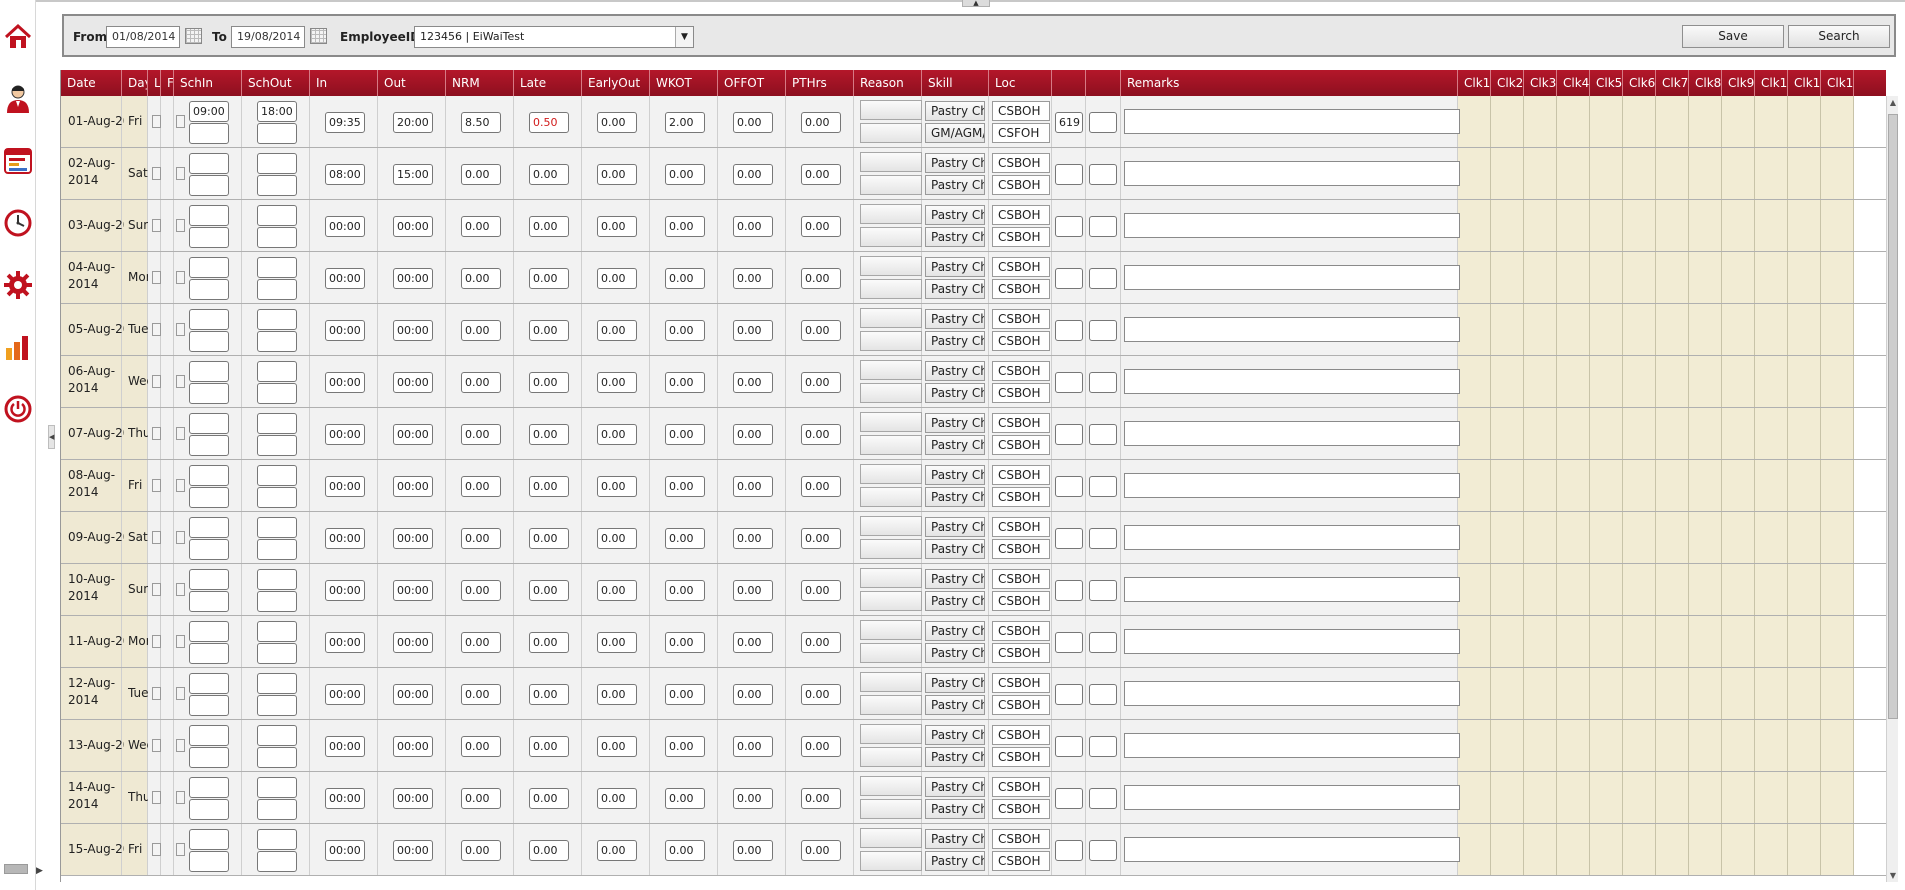 This screenshot has width=1905, height=890. I want to click on col-header-day: Day, so click(135, 83).